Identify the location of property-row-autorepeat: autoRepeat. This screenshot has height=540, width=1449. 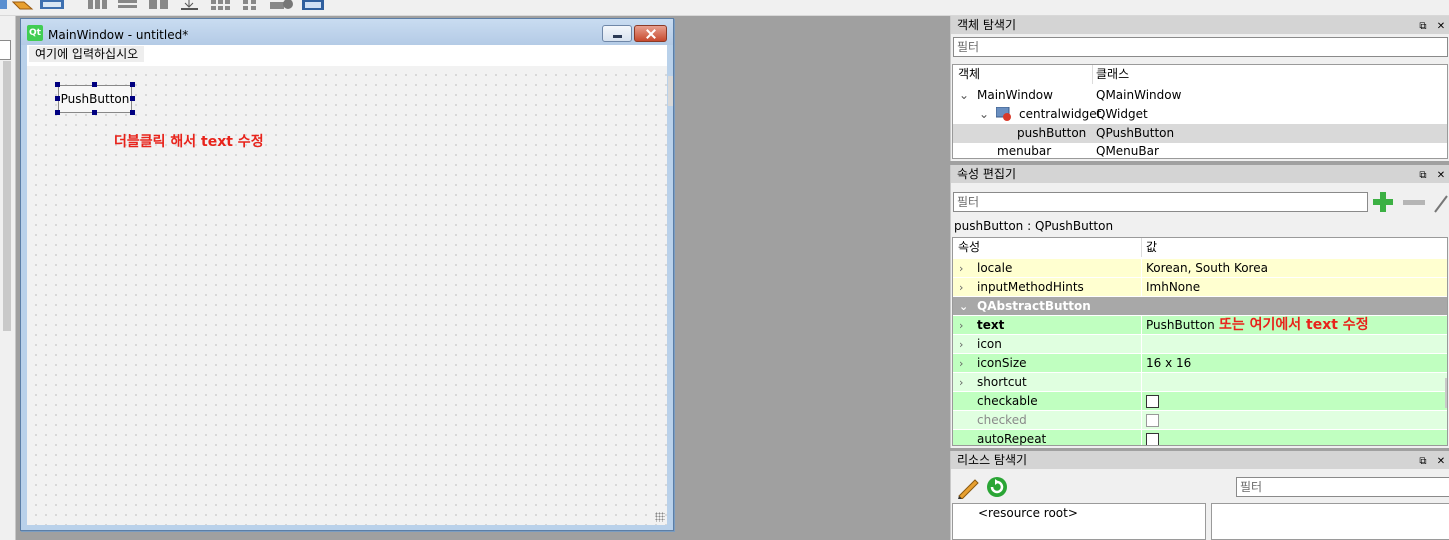
(1200, 437).